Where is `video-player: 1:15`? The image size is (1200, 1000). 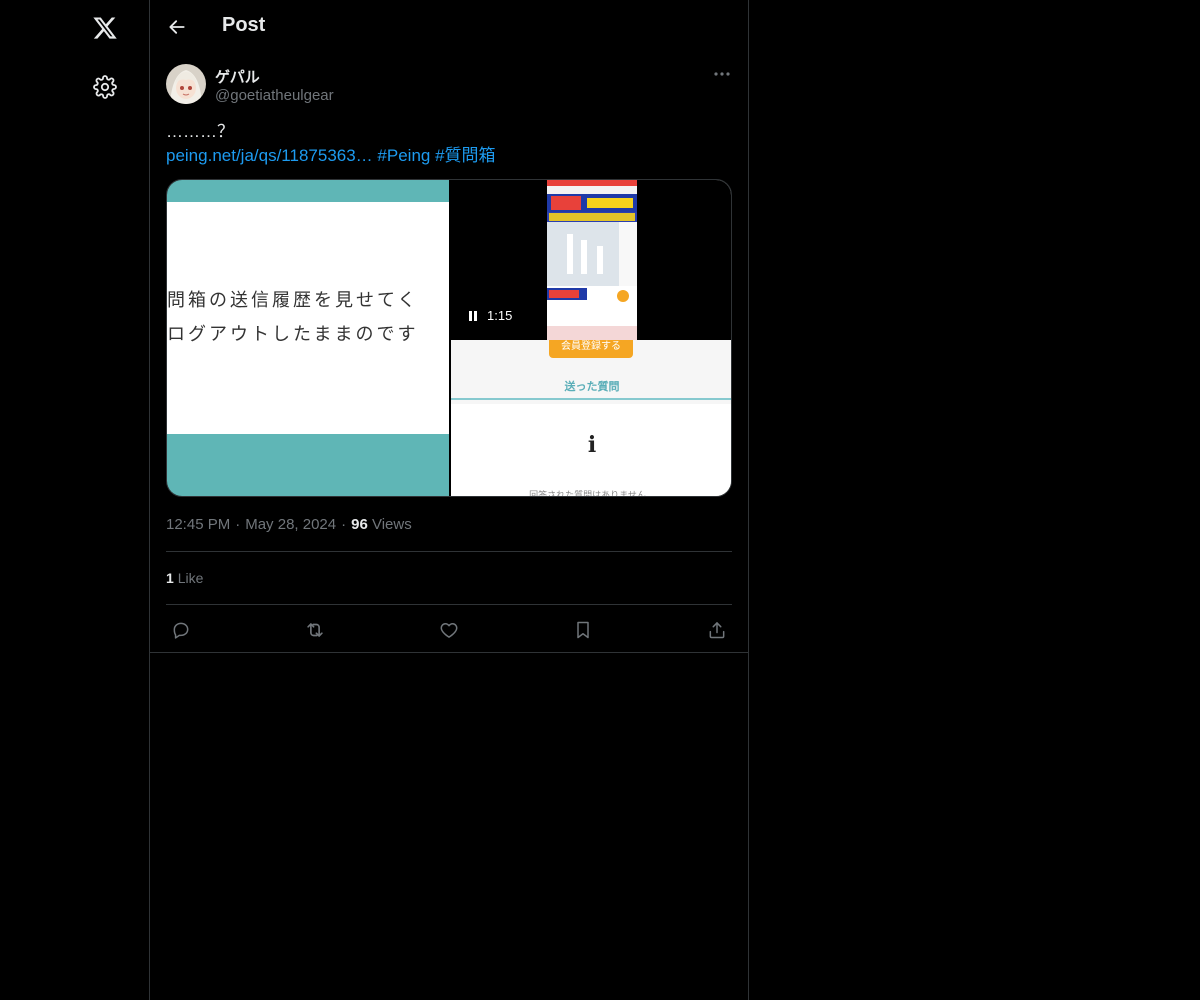 video-player: 1:15 is located at coordinates (591, 260).